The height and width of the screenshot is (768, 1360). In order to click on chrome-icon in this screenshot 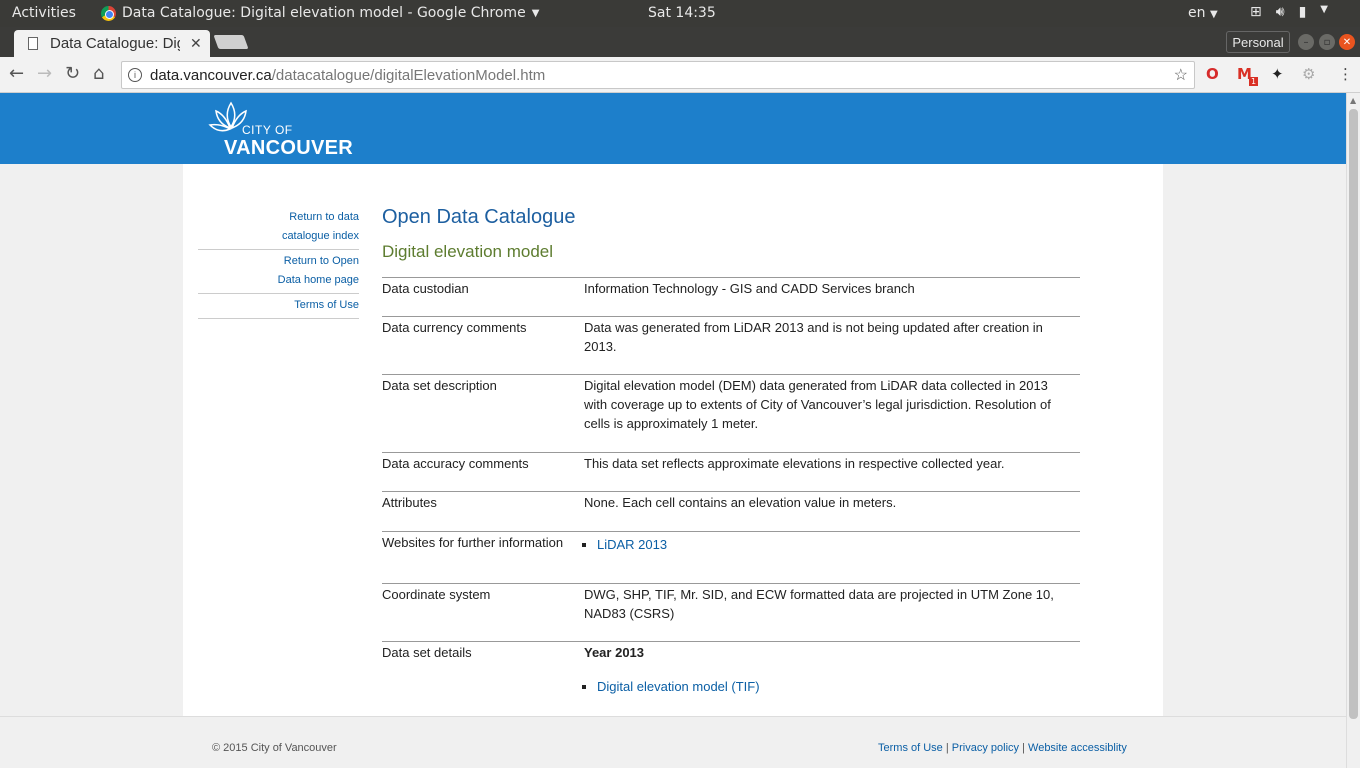, I will do `click(108, 13)`.